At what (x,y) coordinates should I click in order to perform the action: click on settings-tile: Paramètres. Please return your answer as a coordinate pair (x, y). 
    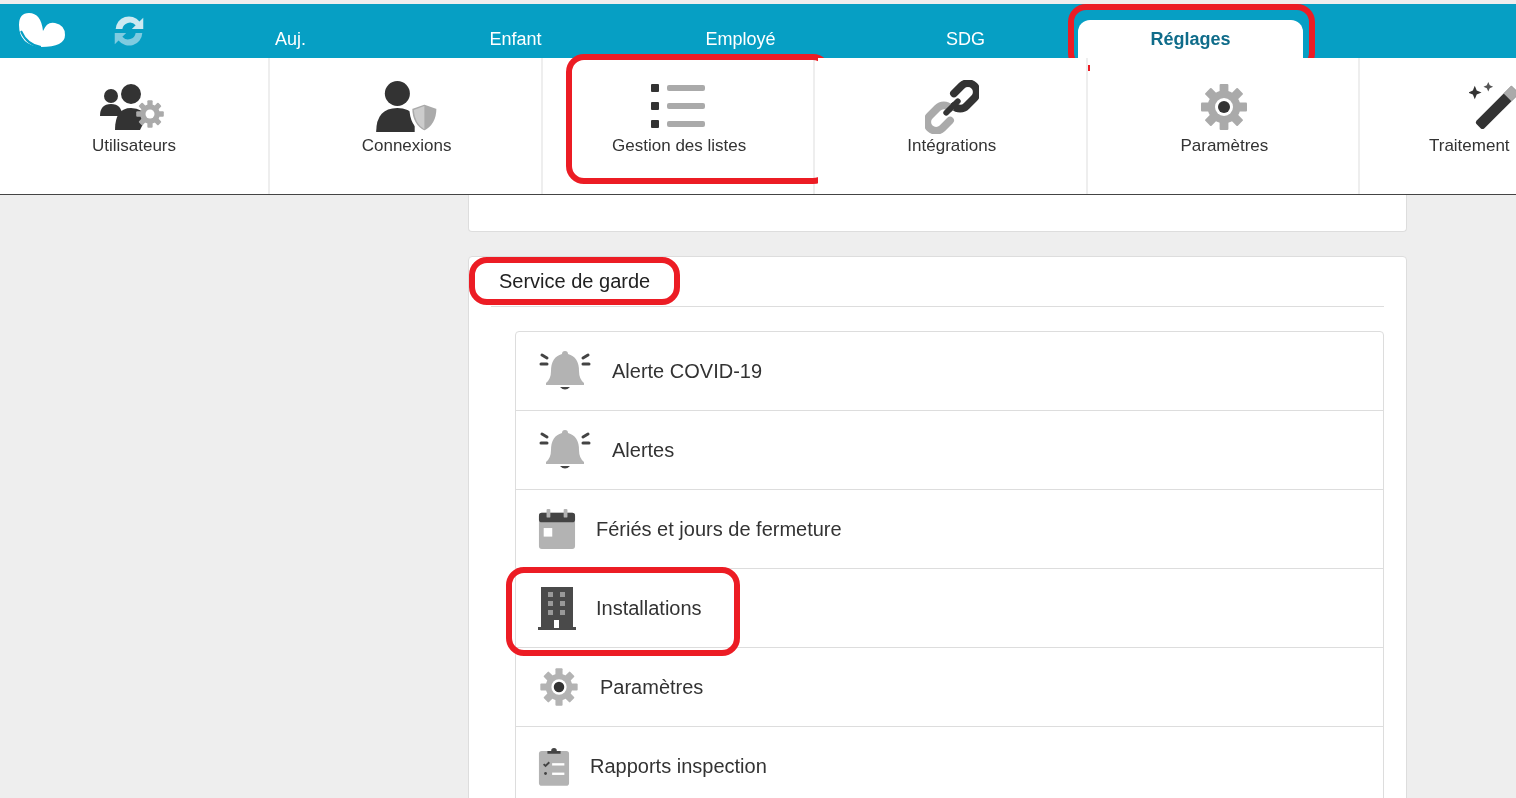
    Looking at the image, I should click on (1225, 126).